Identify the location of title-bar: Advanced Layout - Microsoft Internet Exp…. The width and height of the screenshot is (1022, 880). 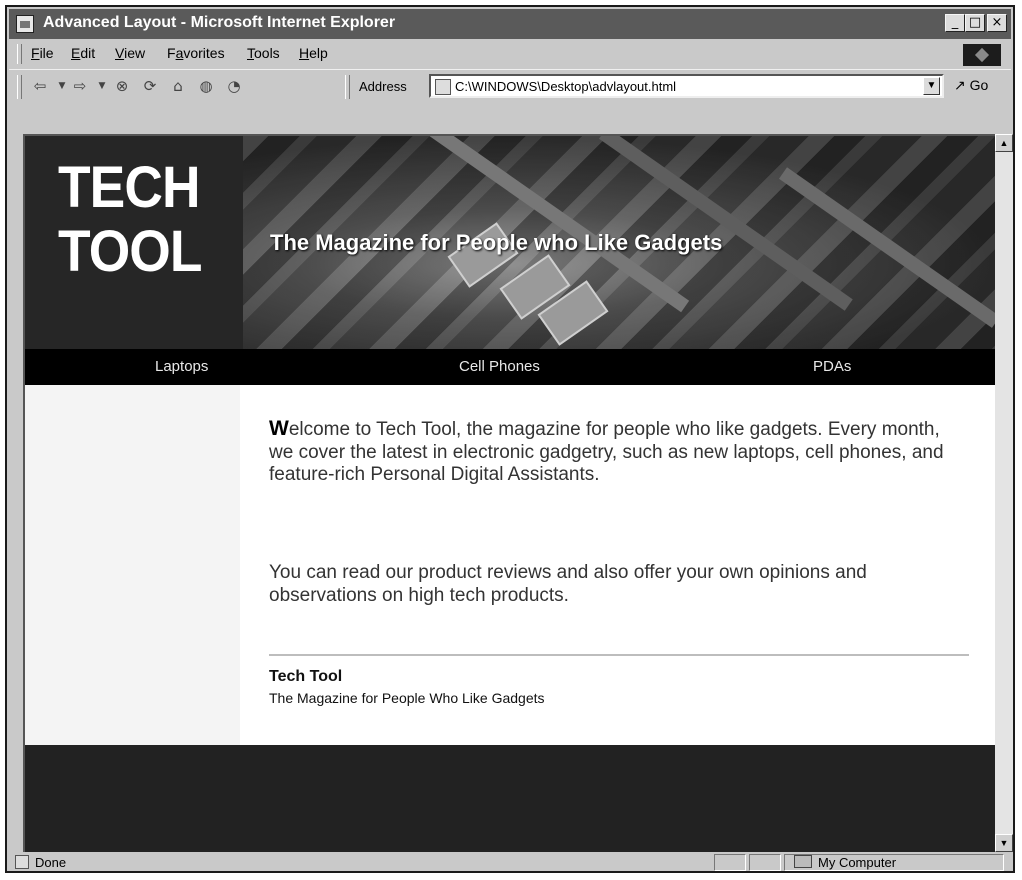
(510, 24).